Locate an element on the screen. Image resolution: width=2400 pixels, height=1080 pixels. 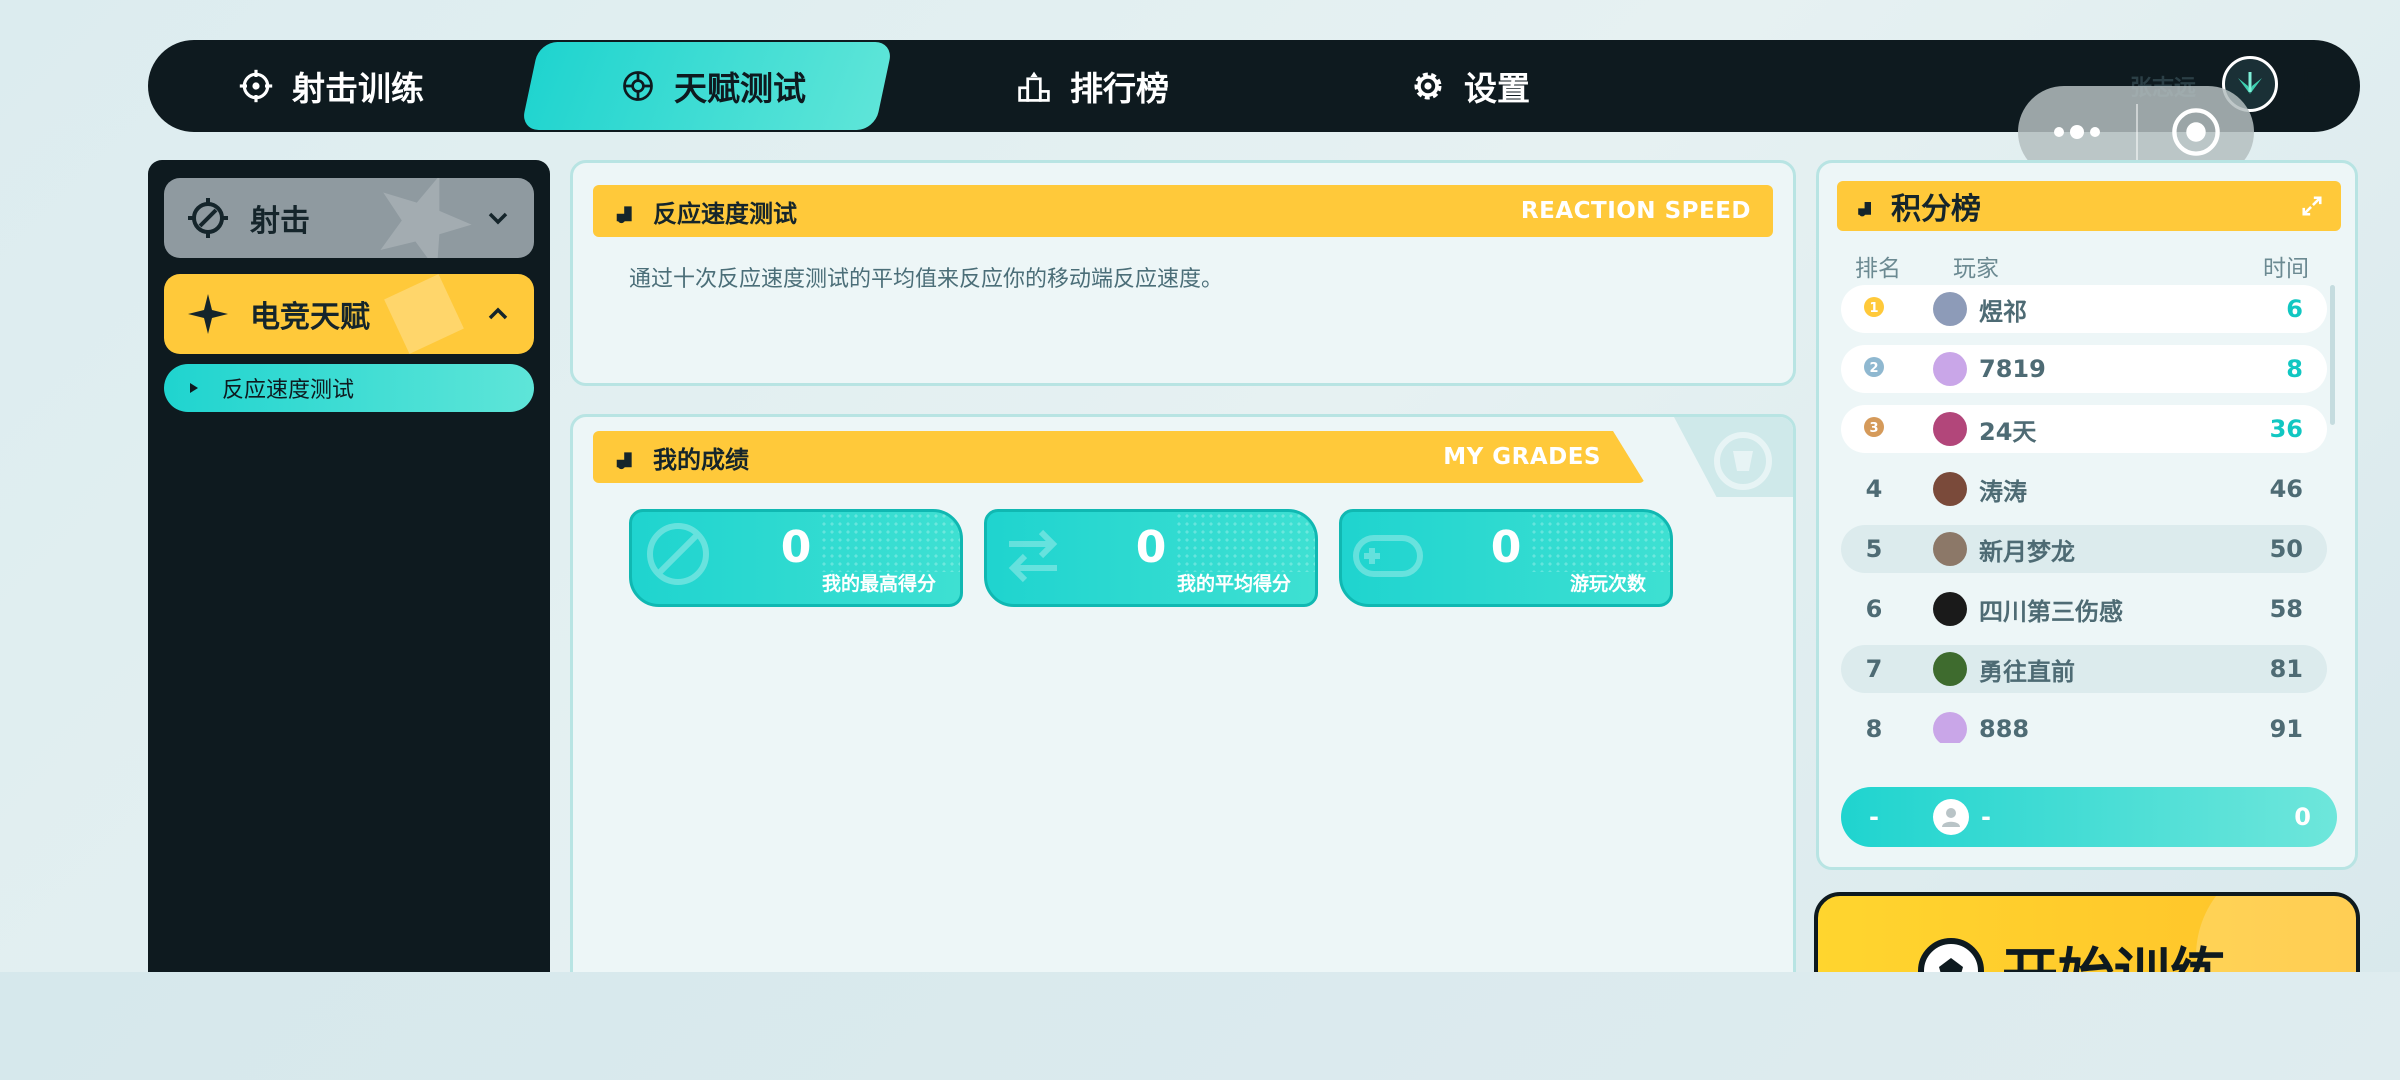
leaderboard-row: 1 煜祁 6 is located at coordinates (2084, 309).